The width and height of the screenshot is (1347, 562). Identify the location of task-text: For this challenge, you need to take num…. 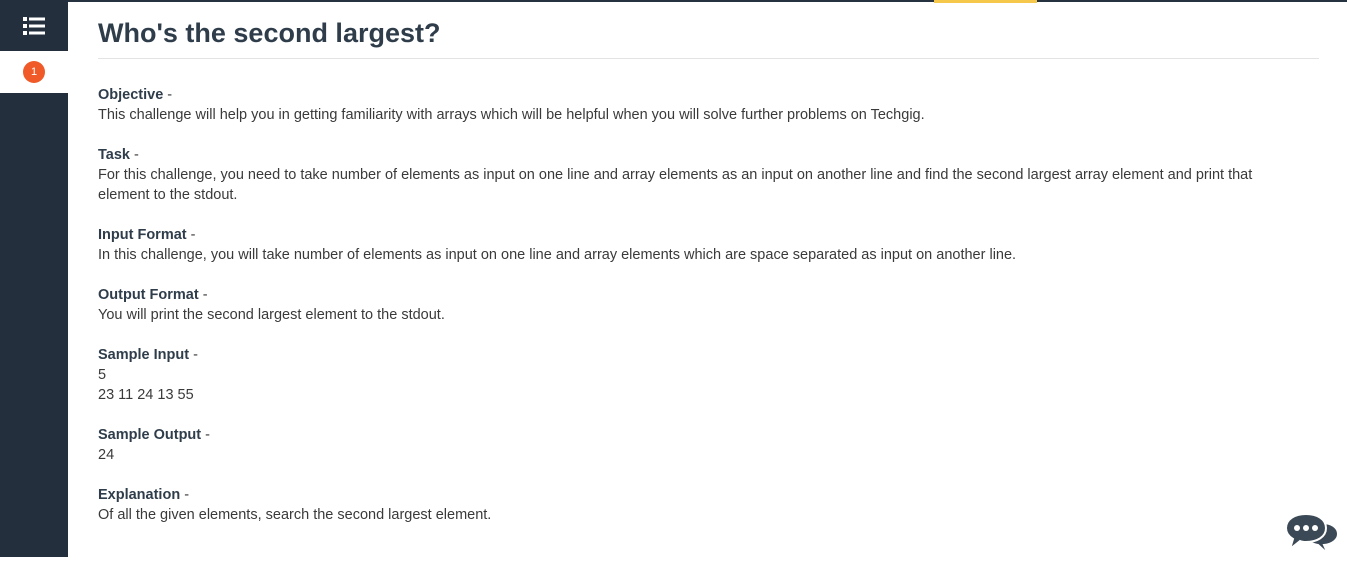
(675, 185).